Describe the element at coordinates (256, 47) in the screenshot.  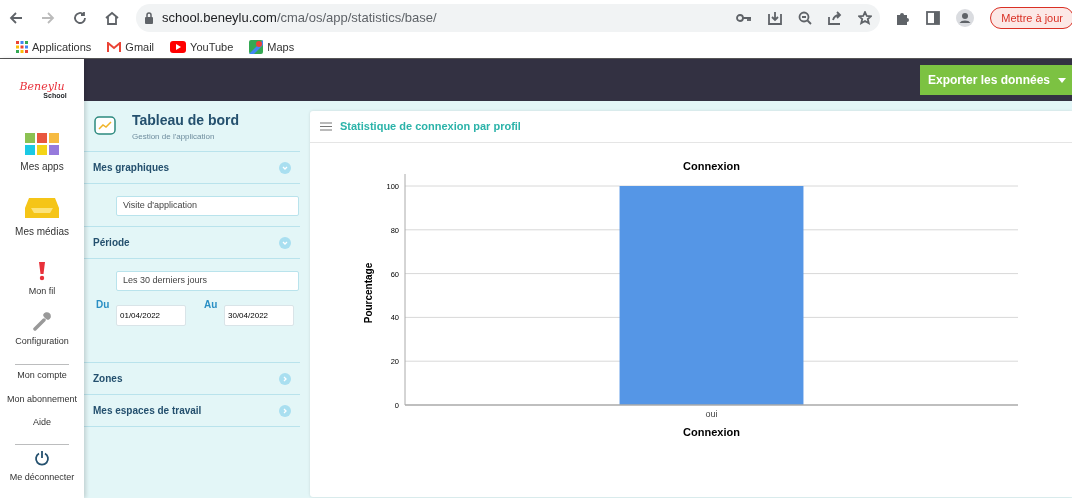
I see `map-pin-icon` at that location.